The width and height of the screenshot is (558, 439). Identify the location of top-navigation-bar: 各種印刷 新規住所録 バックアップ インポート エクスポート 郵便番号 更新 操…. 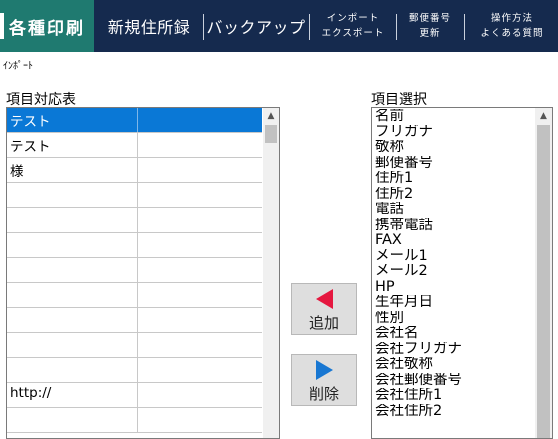
(279, 26).